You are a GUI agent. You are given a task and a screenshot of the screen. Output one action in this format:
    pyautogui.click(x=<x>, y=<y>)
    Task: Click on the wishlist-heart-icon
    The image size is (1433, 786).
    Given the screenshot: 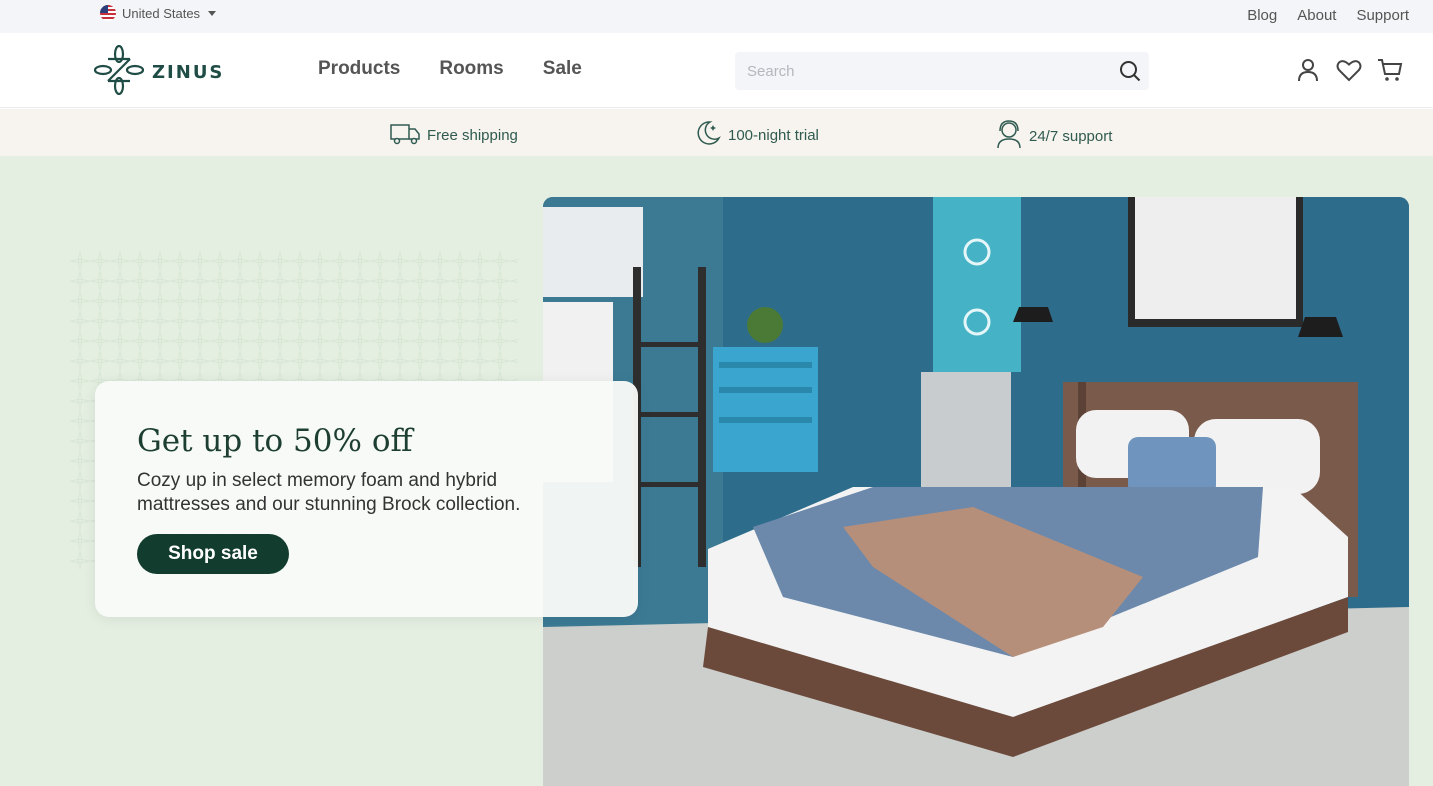 What is the action you would take?
    pyautogui.click(x=1349, y=70)
    